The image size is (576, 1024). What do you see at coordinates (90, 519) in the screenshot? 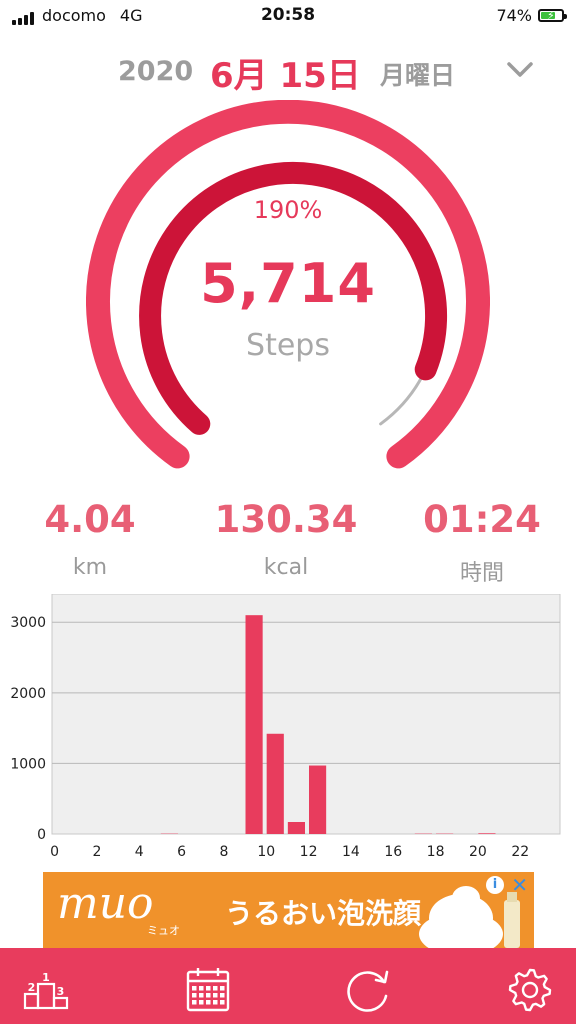
I see `distance-value: 4.04` at bounding box center [90, 519].